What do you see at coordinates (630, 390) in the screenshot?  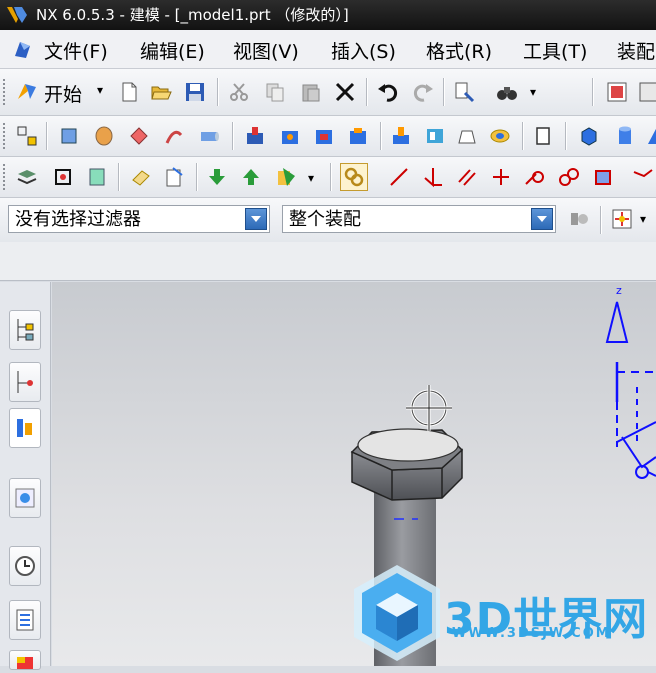 I see `wcs-triad` at bounding box center [630, 390].